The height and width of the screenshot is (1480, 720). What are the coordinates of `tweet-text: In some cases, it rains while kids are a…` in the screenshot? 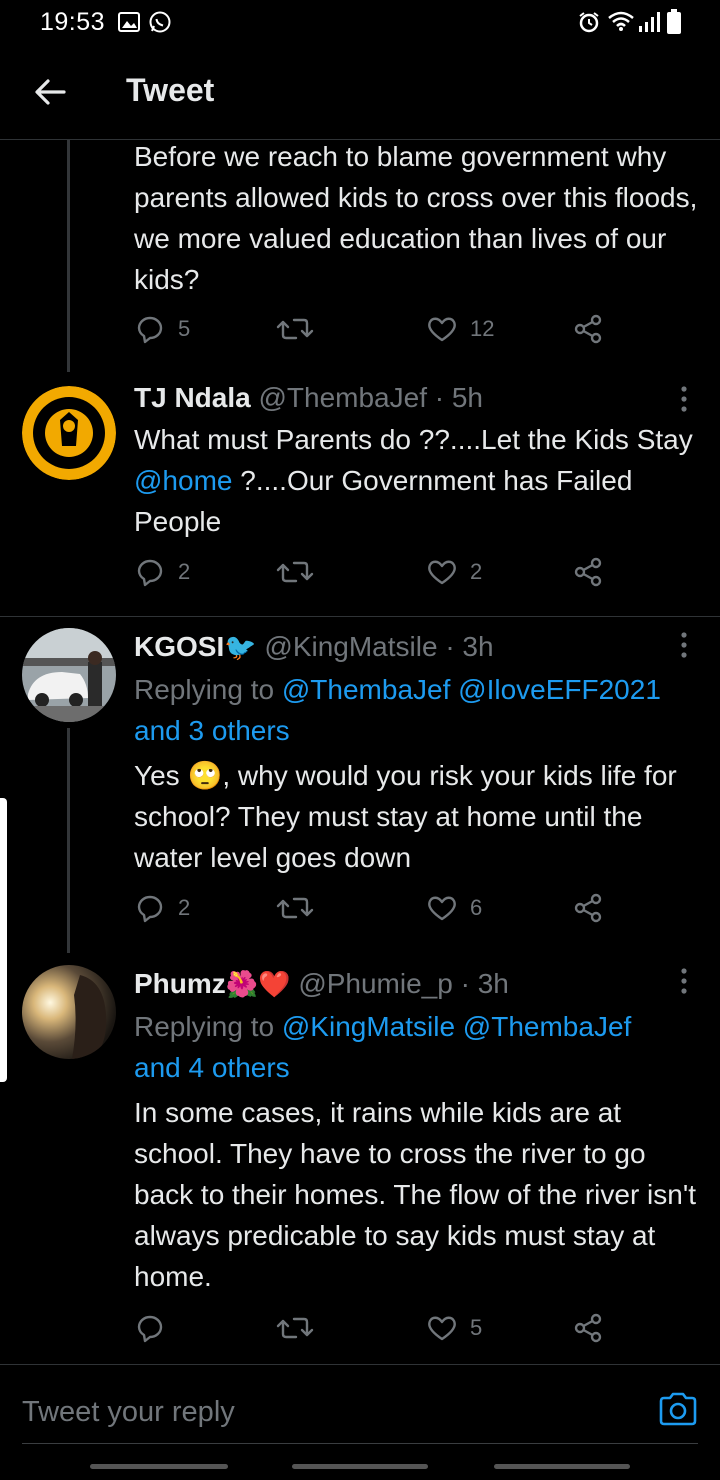 It's located at (415, 1194).